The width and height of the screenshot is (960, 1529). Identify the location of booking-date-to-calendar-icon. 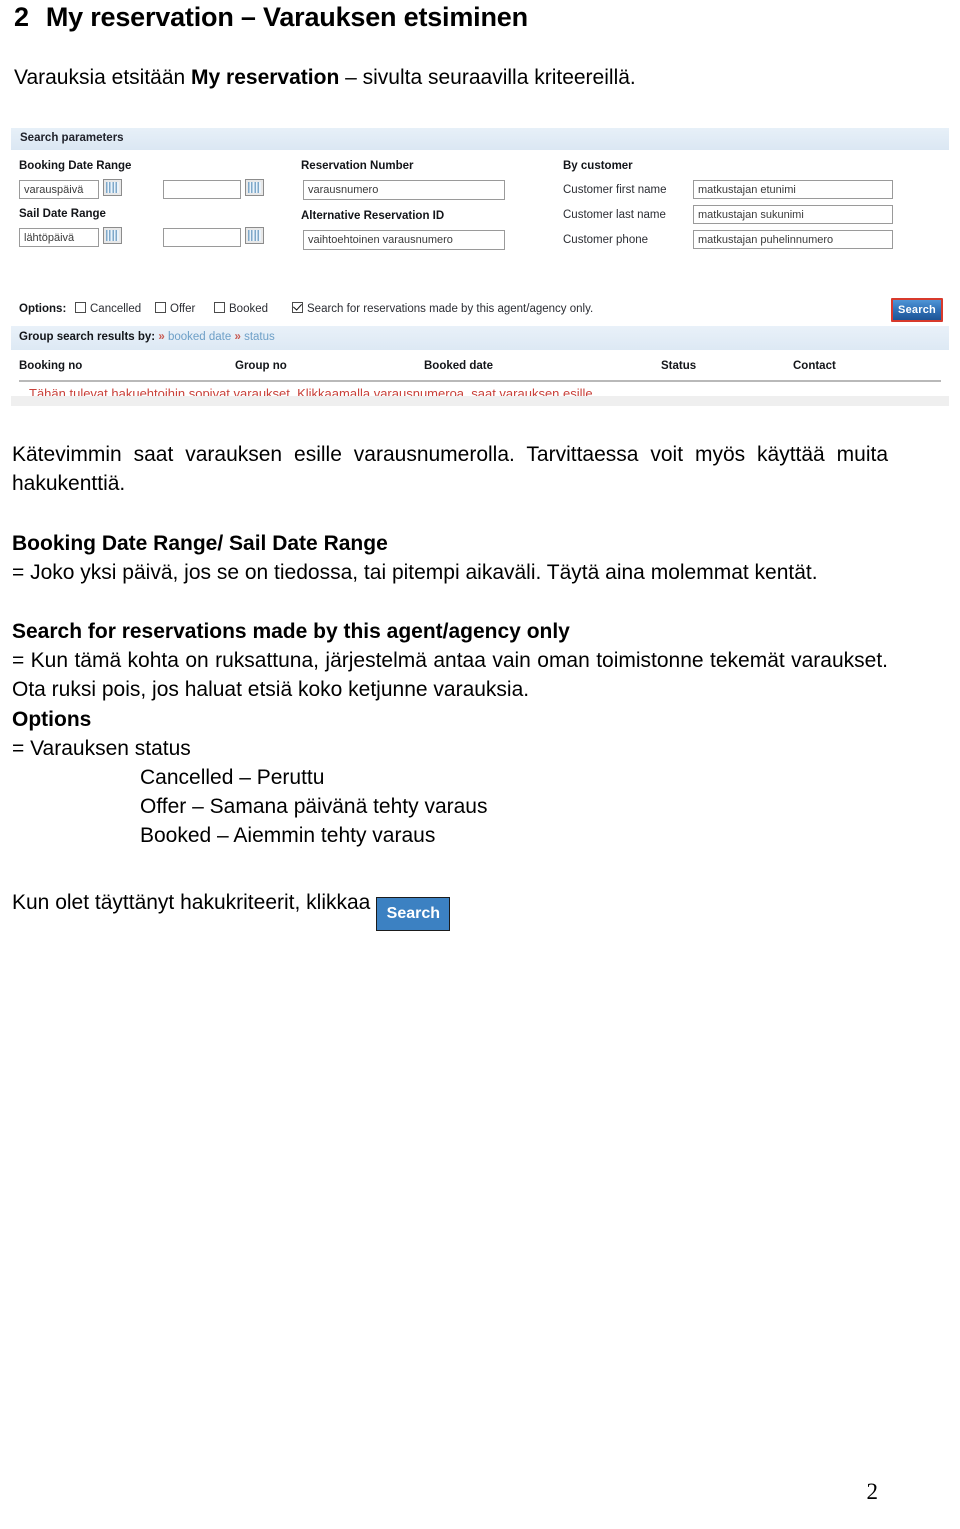
(254, 187).